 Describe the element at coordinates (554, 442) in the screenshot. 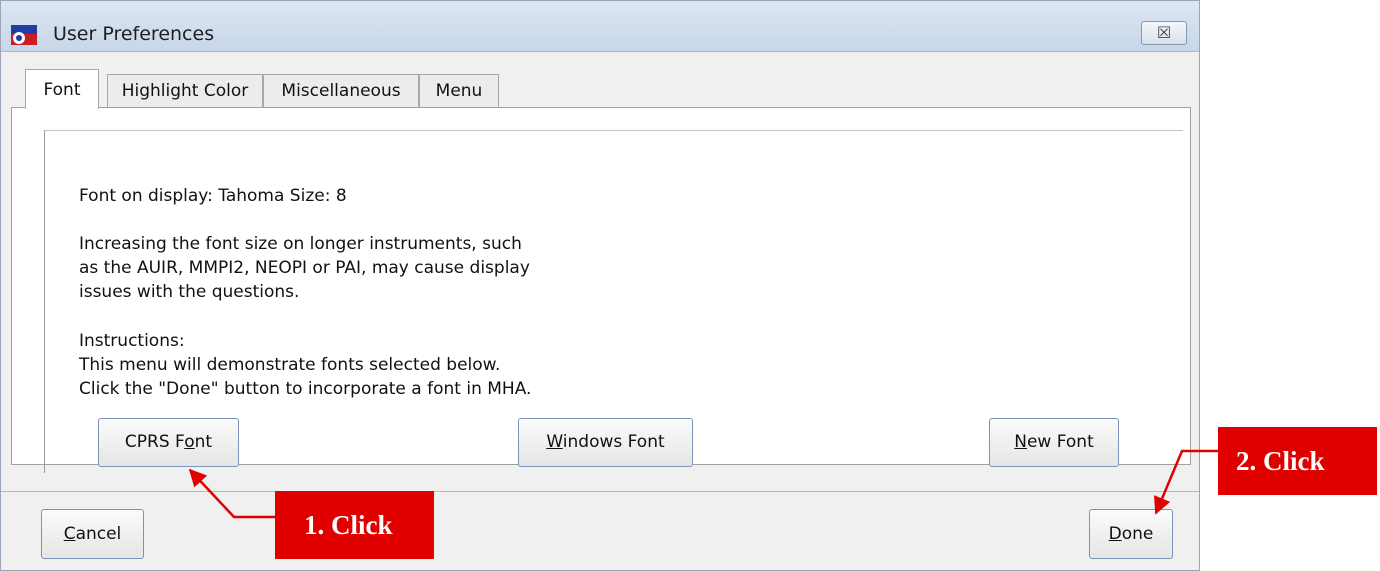

I see `access-key: W` at that location.